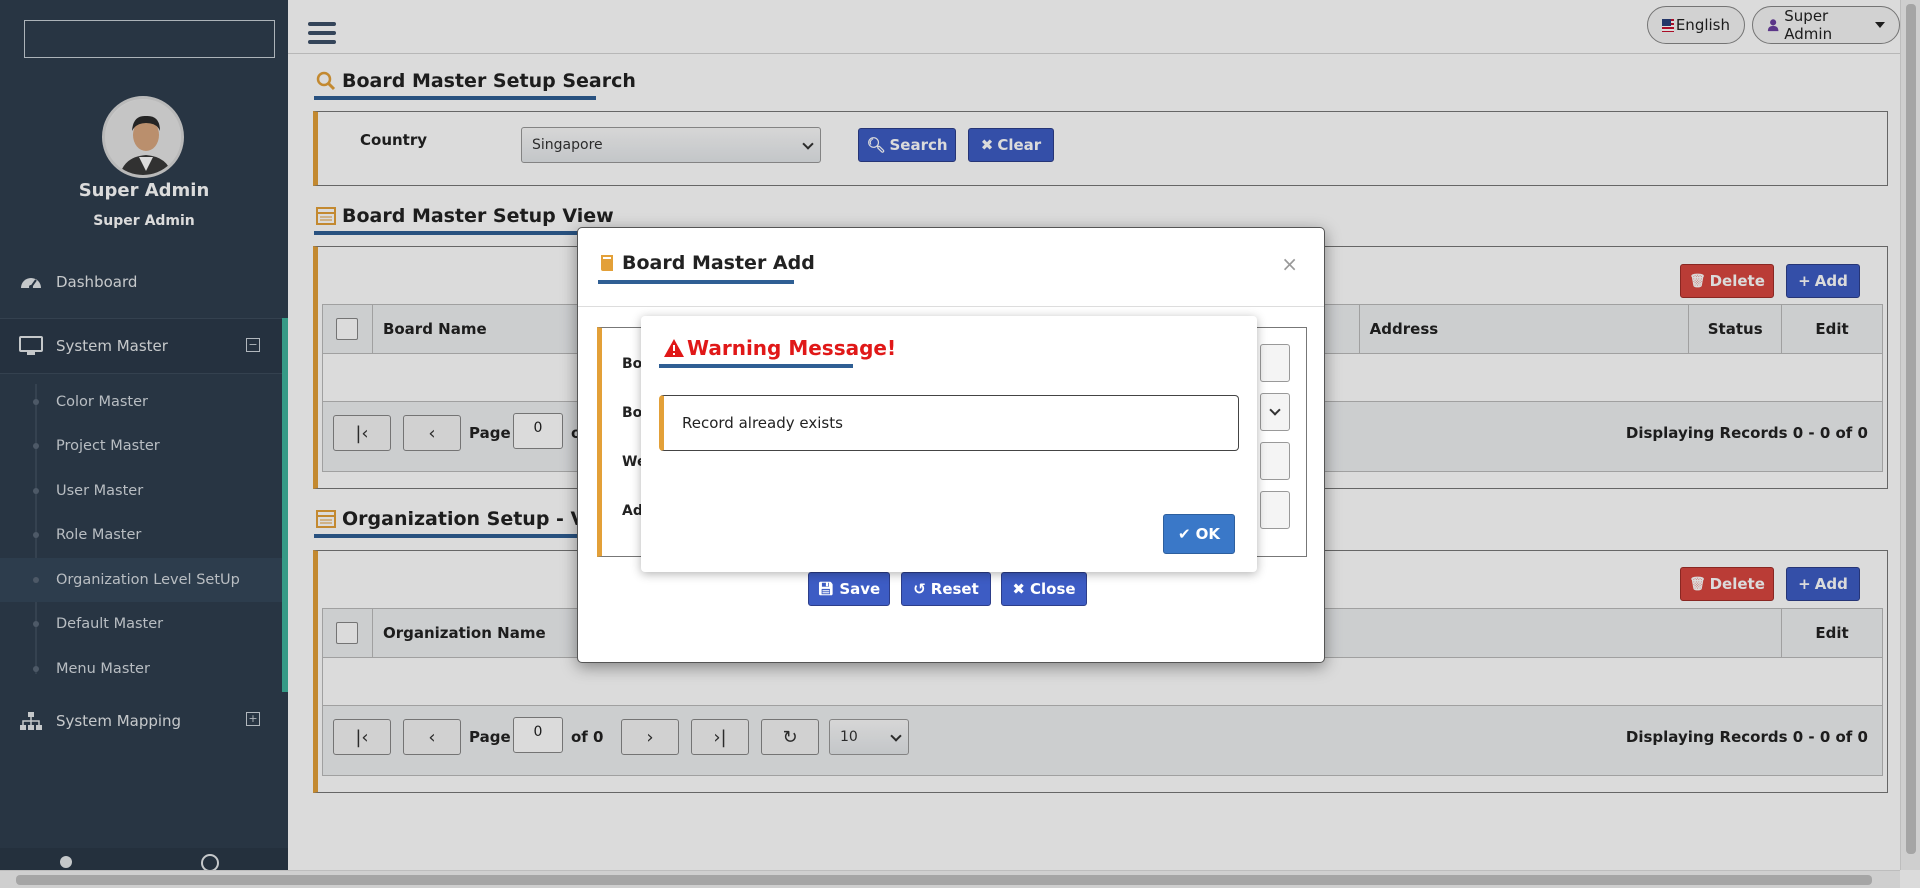 This screenshot has width=1920, height=888. I want to click on close-button-label: Close, so click(1053, 589).